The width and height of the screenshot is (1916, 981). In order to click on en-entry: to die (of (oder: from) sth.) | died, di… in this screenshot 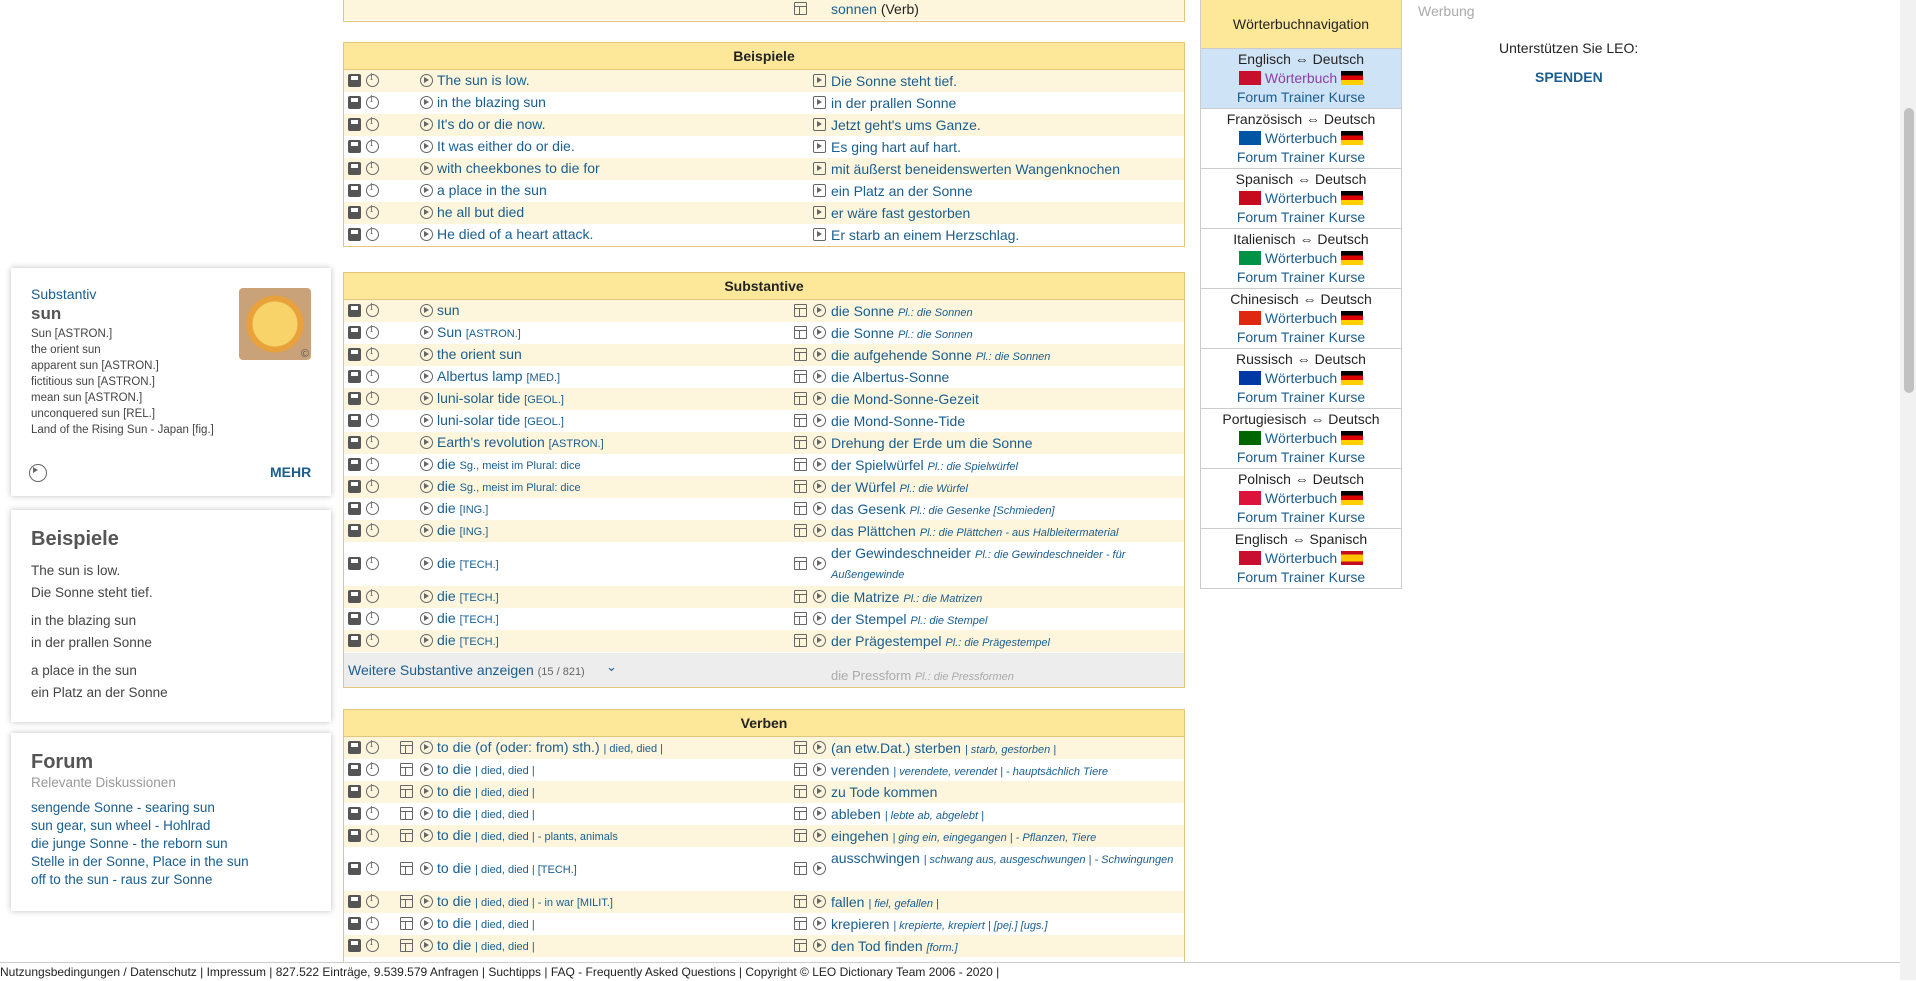, I will do `click(550, 747)`.